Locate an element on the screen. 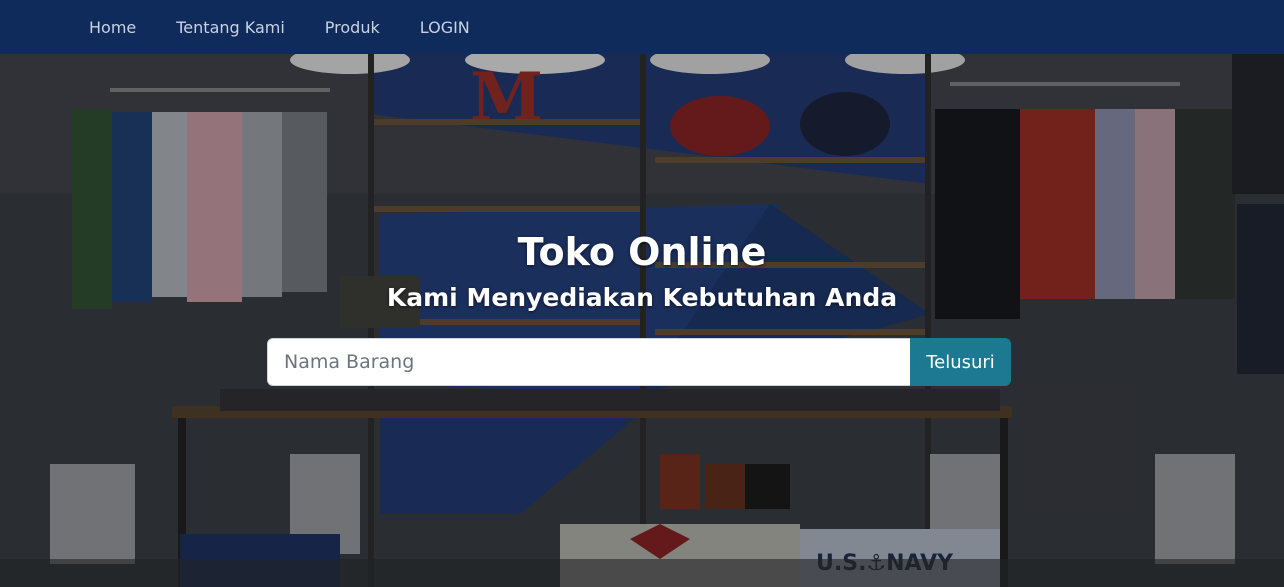 This screenshot has height=587, width=1284. hero-subtitle: Kami Menyediakan Kebutuhan Anda is located at coordinates (642, 297).